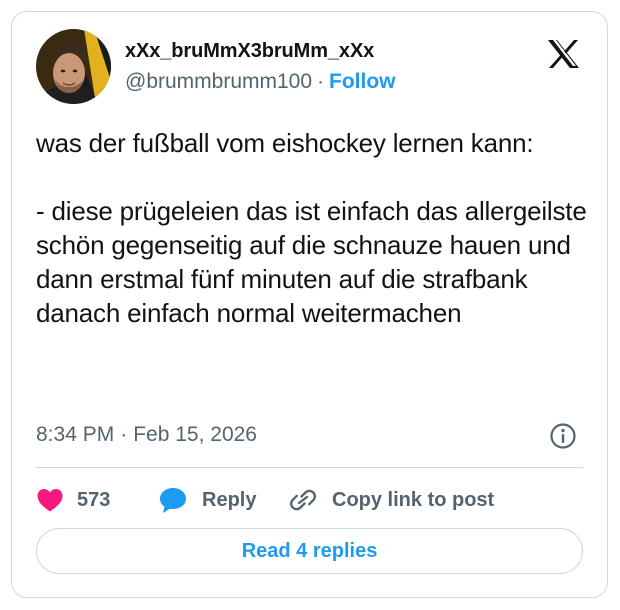  Describe the element at coordinates (73, 500) in the screenshot. I see `like-button: 573` at that location.